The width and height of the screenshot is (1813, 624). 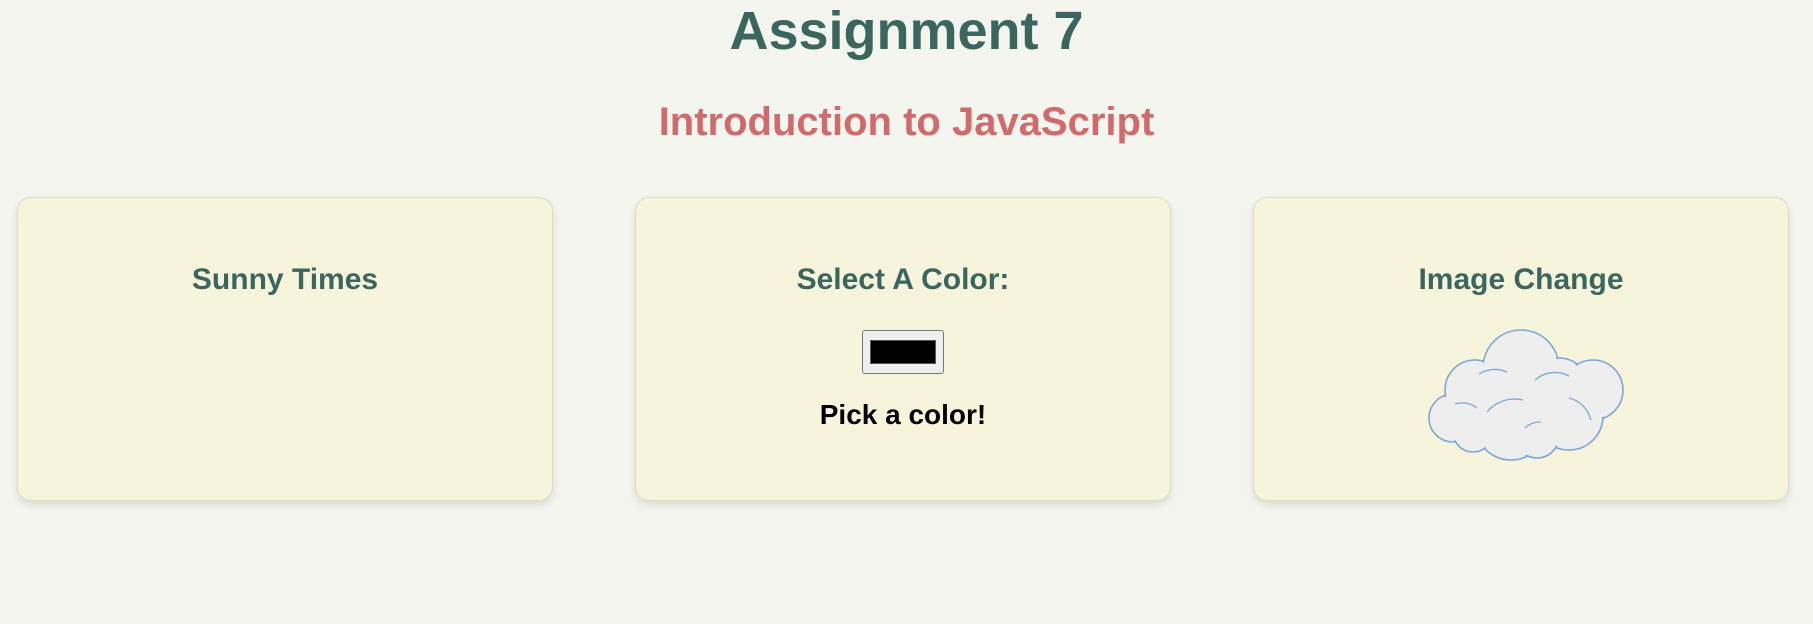 I want to click on color-swatch, so click(x=903, y=352).